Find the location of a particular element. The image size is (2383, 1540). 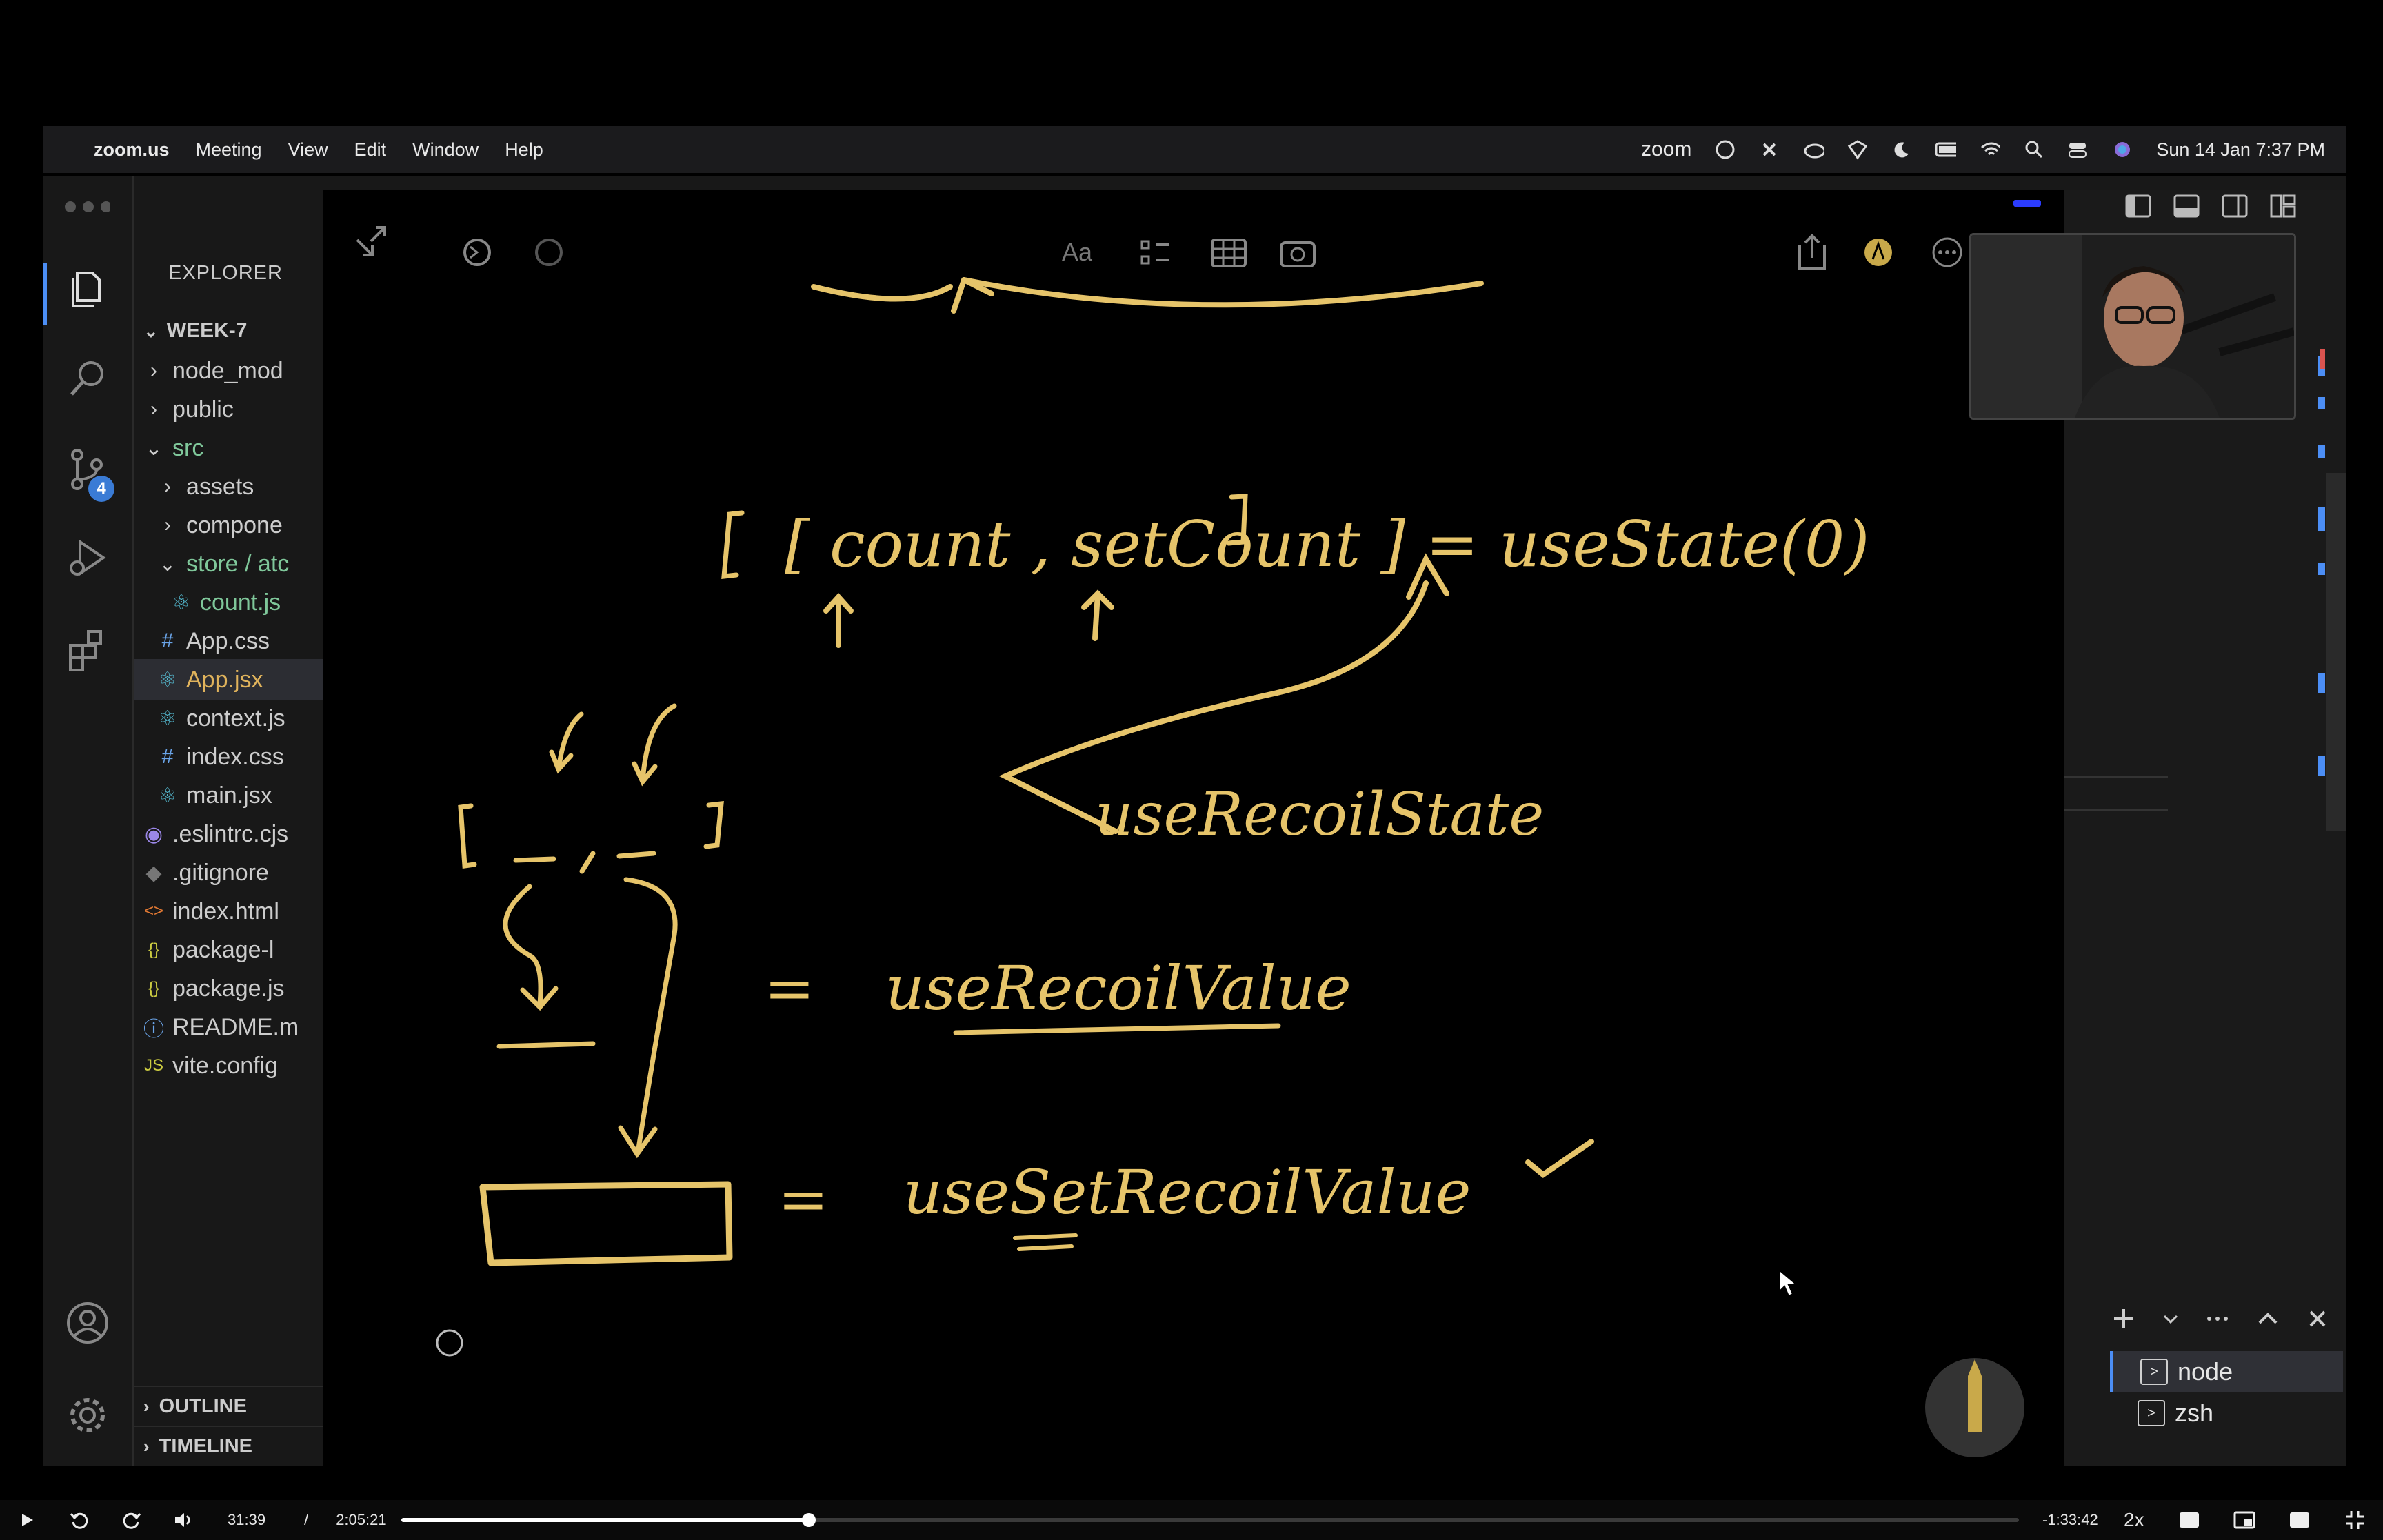

total-time: 2:05:21 is located at coordinates (361, 1520).